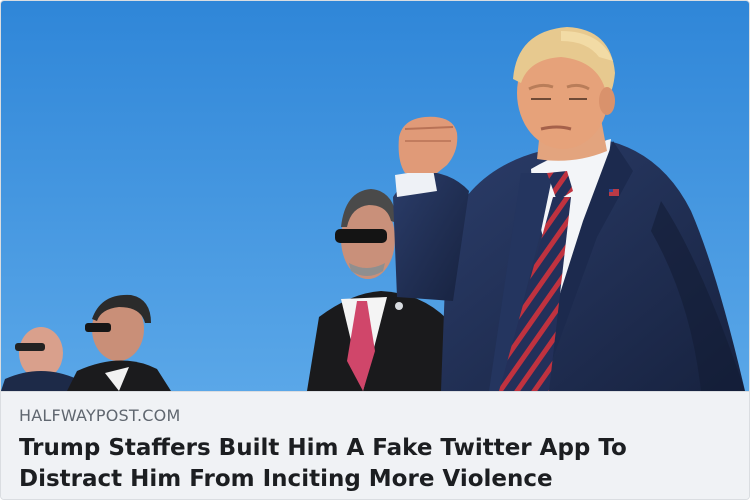  What do you see at coordinates (100, 415) in the screenshot?
I see `source-domain: HALFWAYPOST.COM` at bounding box center [100, 415].